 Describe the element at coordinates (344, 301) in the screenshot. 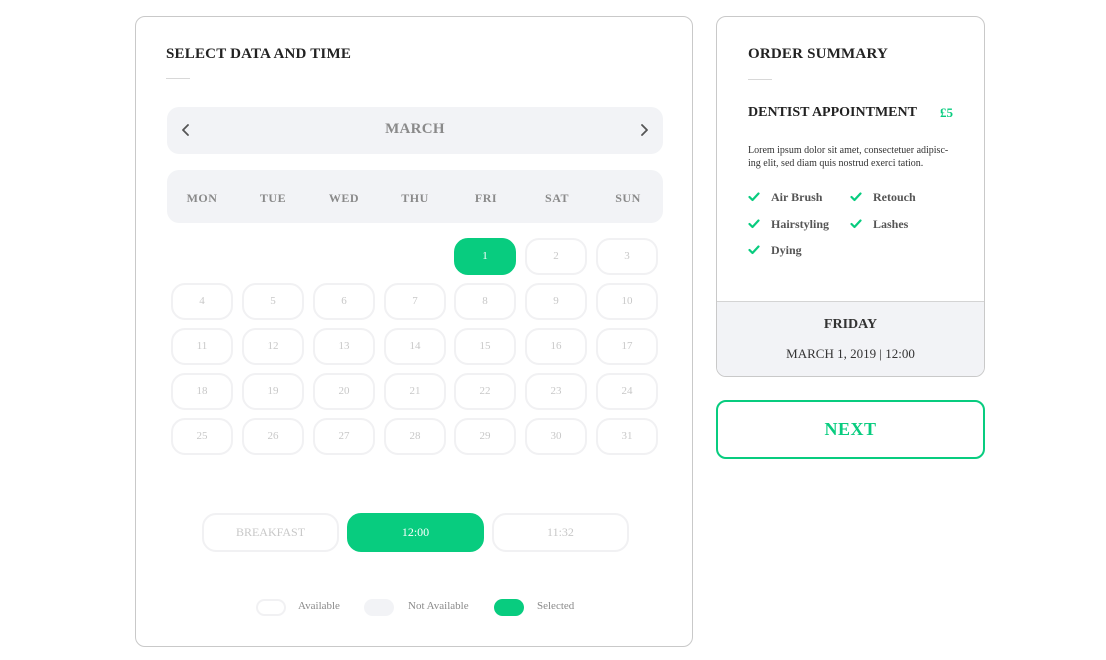

I see `calendar-day: 6` at that location.